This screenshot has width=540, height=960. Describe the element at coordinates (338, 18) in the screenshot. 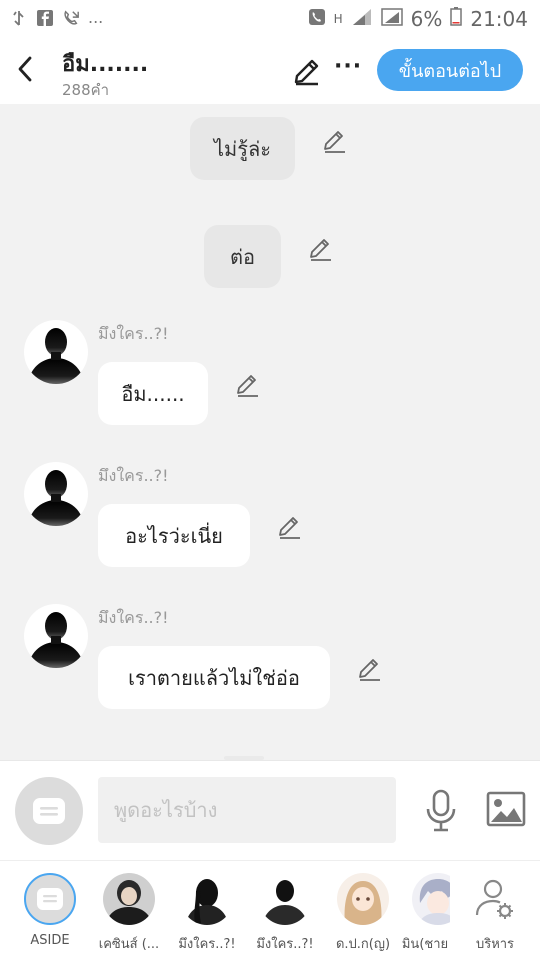

I see `network-type: H` at that location.